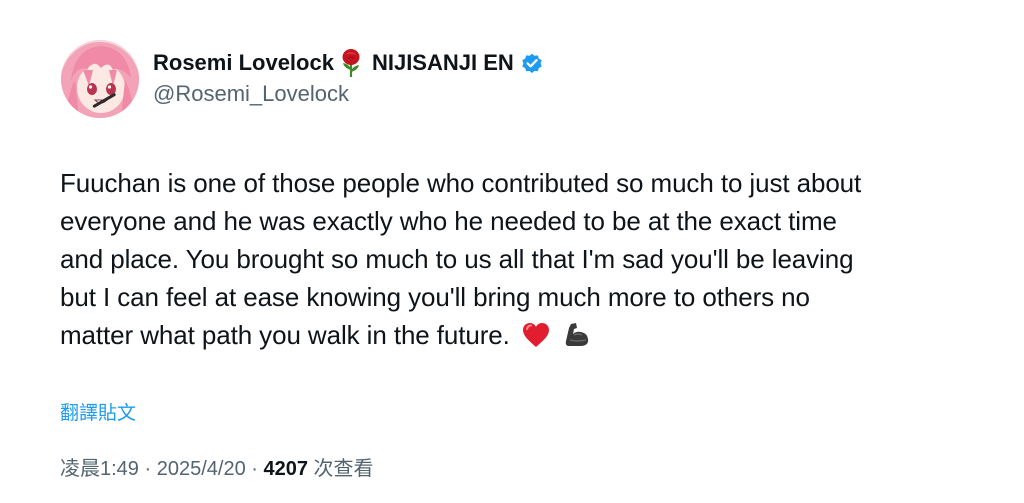  I want to click on display-name-row: Rosemi Lovelock NIJISANJI EN, so click(348, 63).